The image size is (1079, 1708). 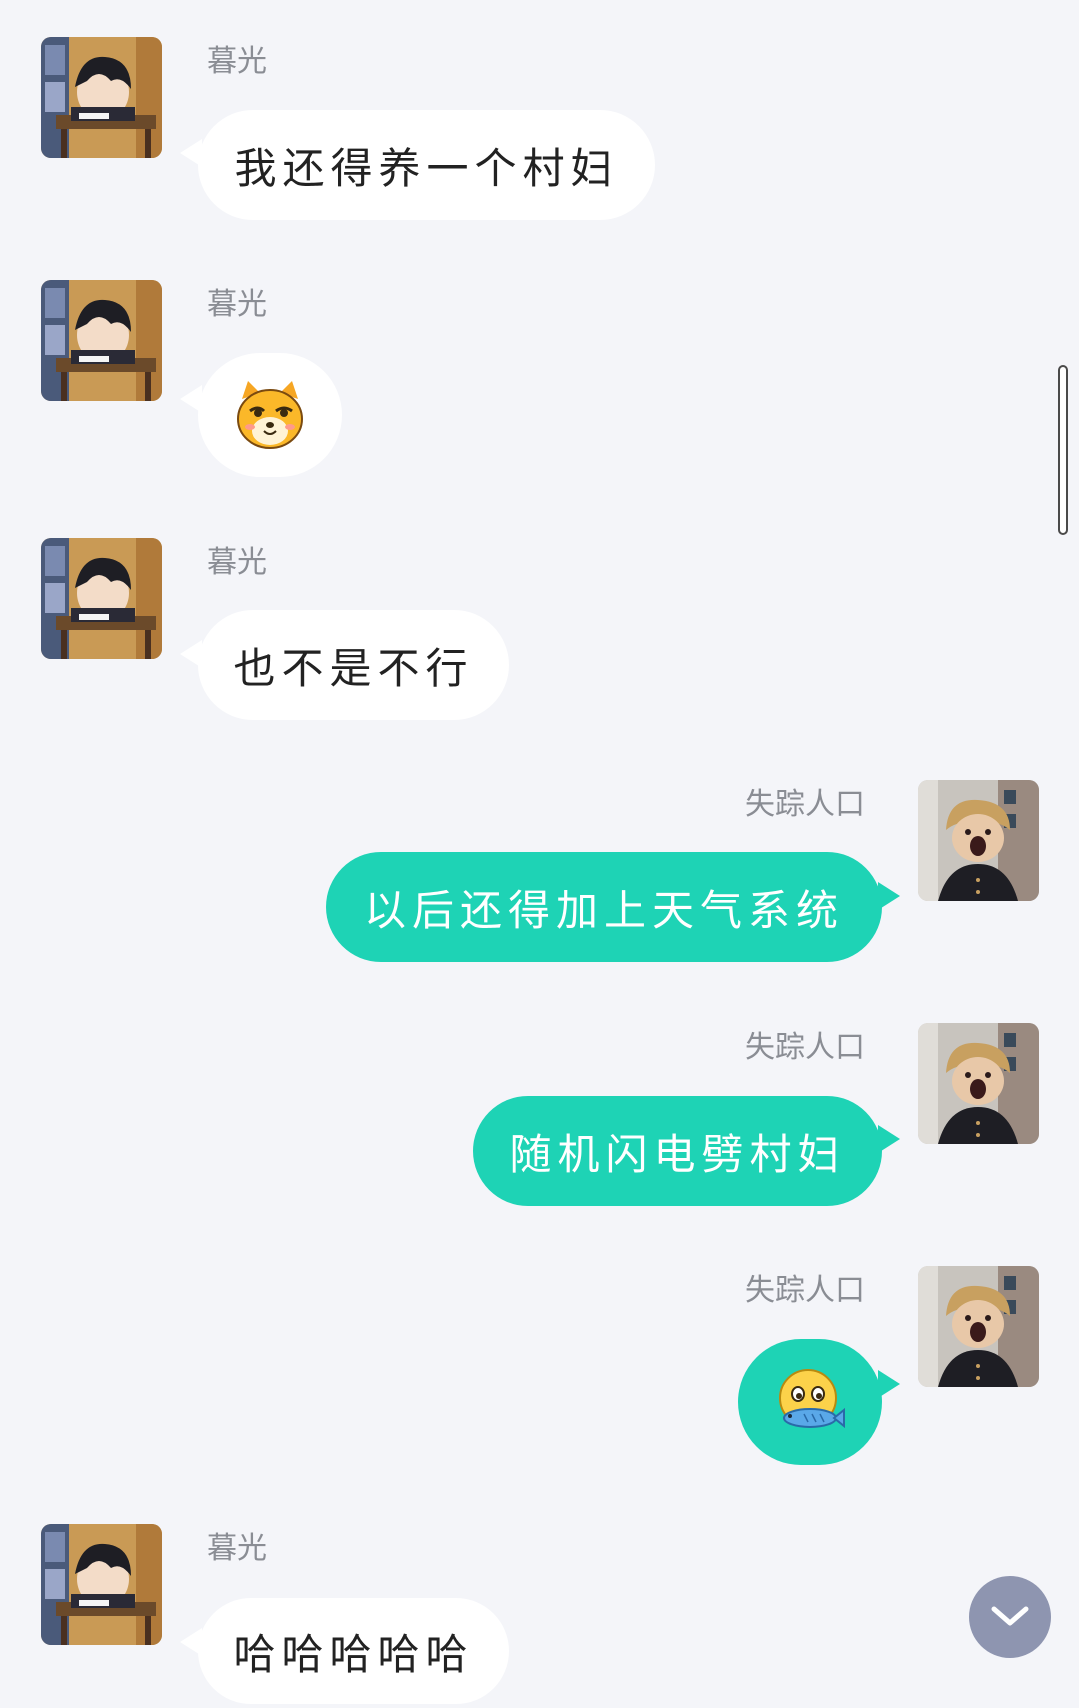 What do you see at coordinates (1063, 450) in the screenshot?
I see `scrollbar-thumb` at bounding box center [1063, 450].